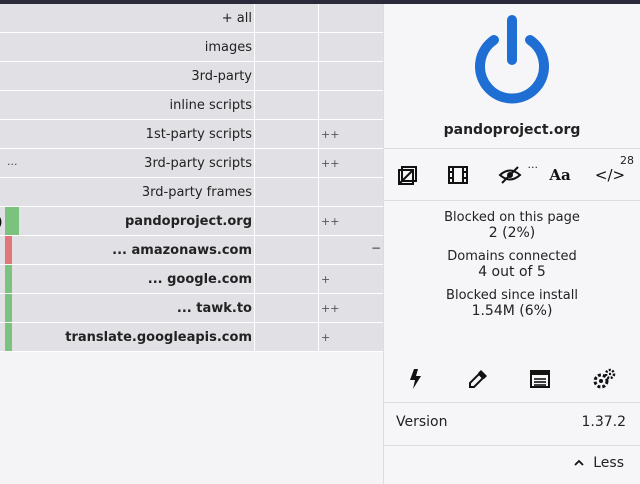 The height and width of the screenshot is (484, 640). I want to click on less-label: Less, so click(608, 463).